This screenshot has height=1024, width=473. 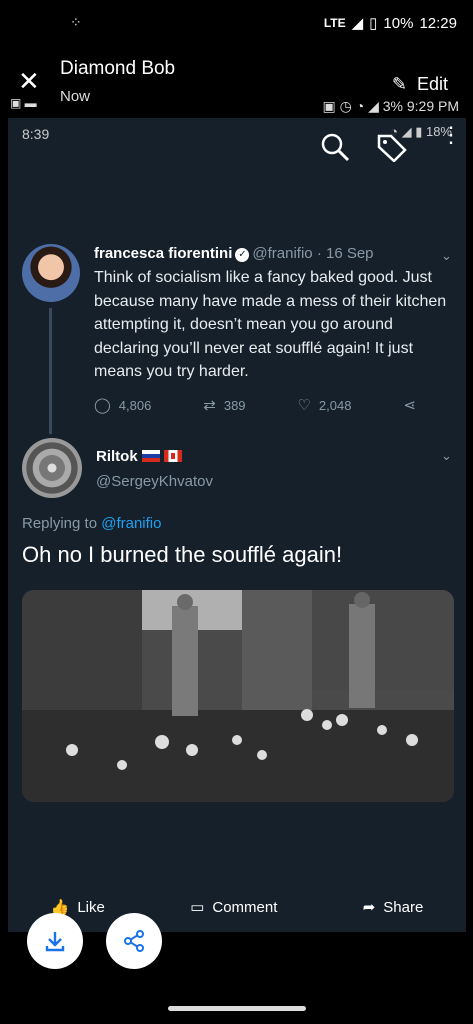 What do you see at coordinates (154, 481) in the screenshot?
I see `author-handle: @SergeyKhvatov` at bounding box center [154, 481].